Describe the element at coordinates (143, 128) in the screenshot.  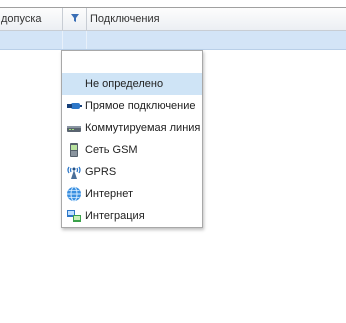
I see `dropdown-item-label: Коммутируемая линия` at that location.